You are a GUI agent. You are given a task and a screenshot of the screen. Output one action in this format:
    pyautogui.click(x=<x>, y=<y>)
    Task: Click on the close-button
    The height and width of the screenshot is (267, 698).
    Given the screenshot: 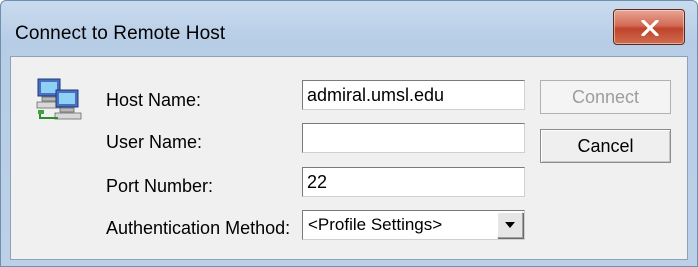 What is the action you would take?
    pyautogui.click(x=649, y=27)
    